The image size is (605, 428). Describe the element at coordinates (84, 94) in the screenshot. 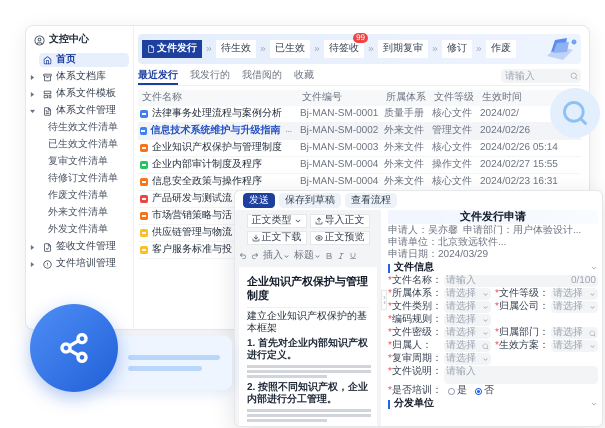

I see `sidebar-item: 体系文件模板` at that location.